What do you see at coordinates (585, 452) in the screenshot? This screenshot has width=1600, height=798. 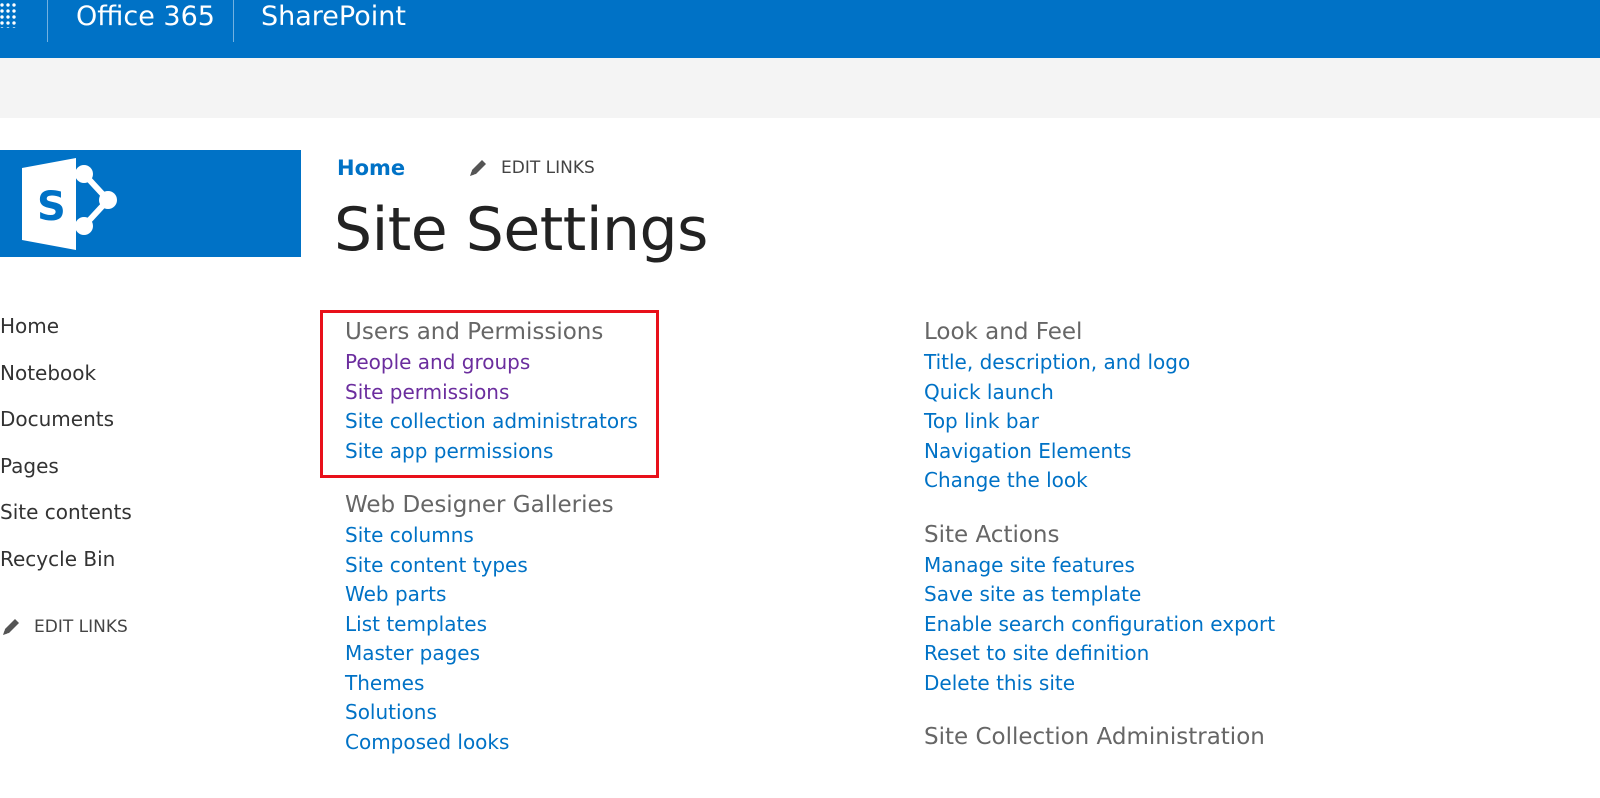 I see `link-site-app-permissions: Site app permissions` at bounding box center [585, 452].